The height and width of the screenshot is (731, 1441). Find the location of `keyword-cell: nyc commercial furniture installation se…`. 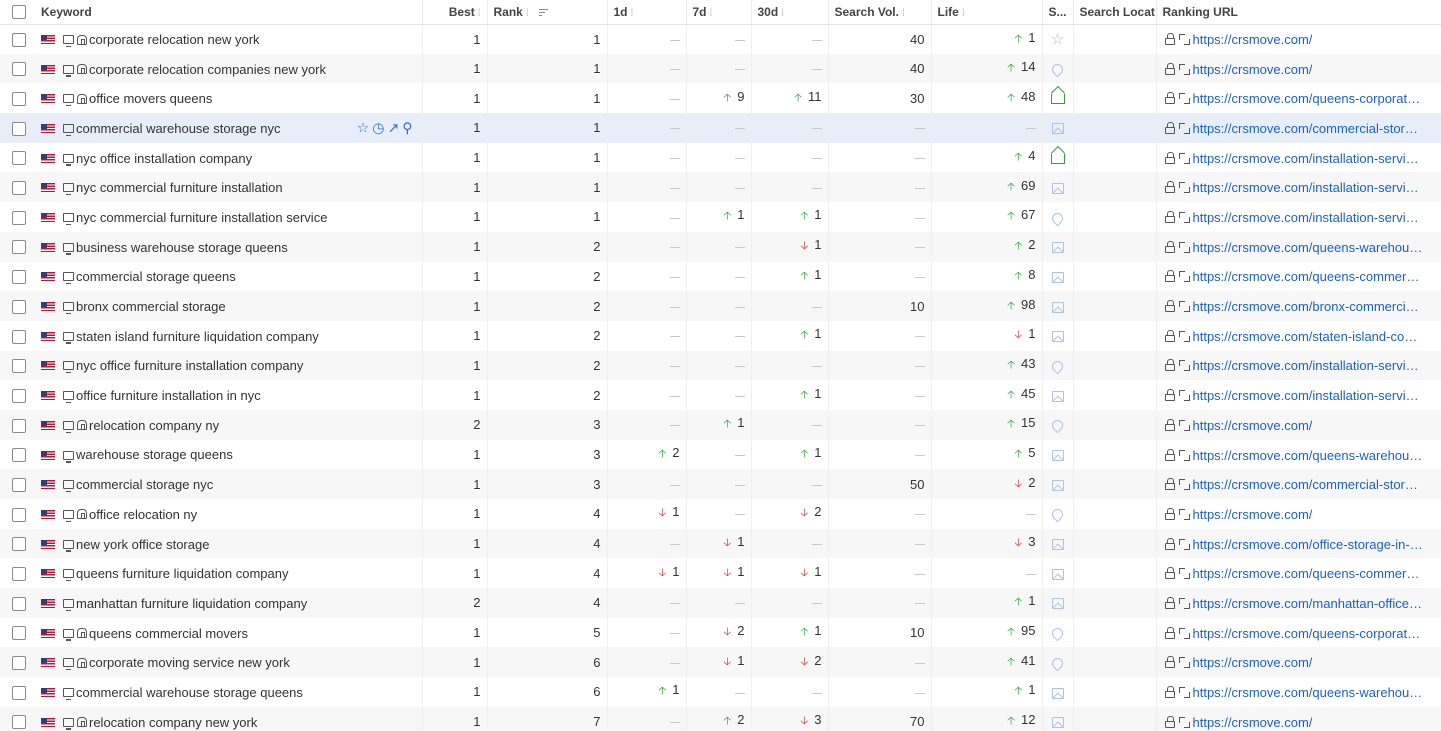

keyword-cell: nyc commercial furniture installation se… is located at coordinates (229, 217).